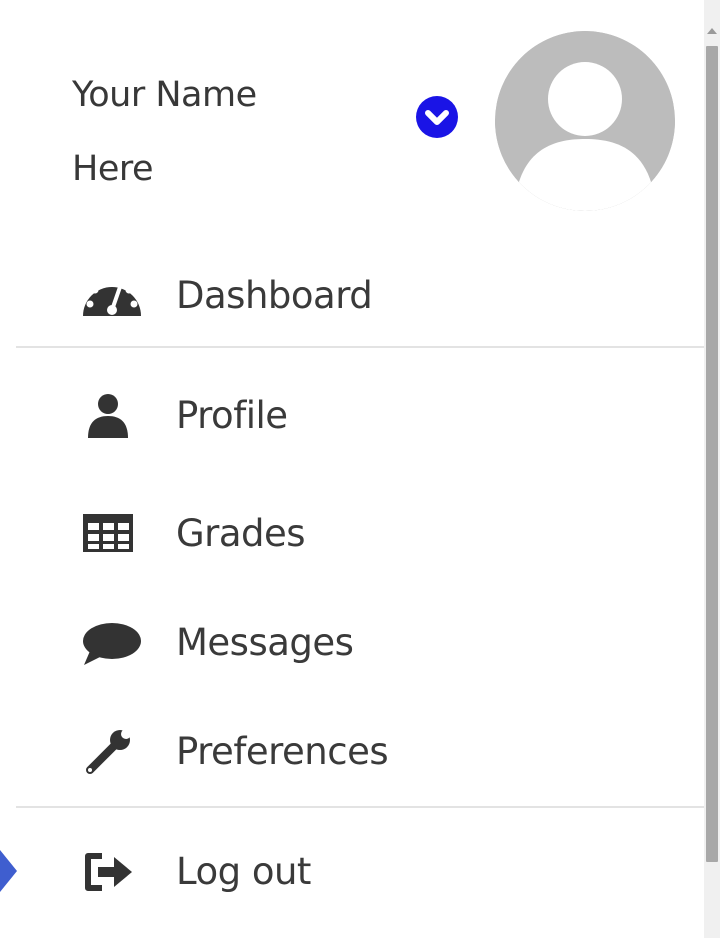  I want to click on speech-bubble-icon, so click(112, 643).